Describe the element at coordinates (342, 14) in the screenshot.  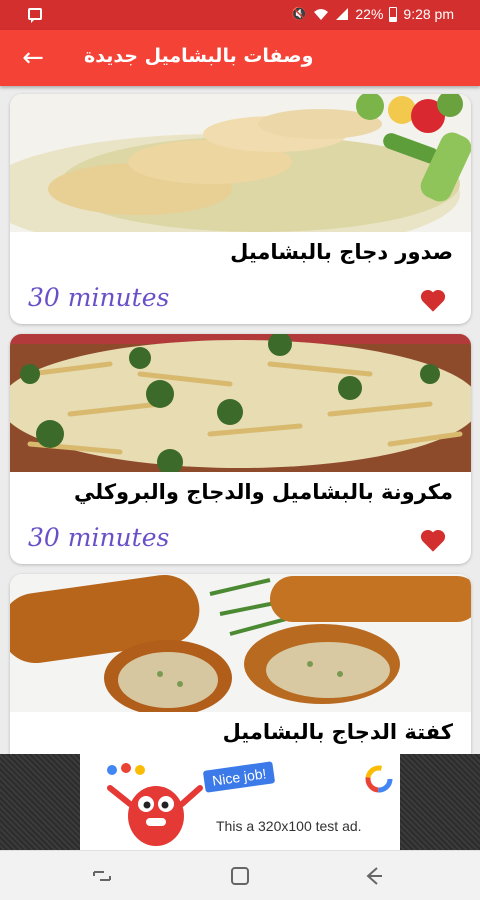
I see `signal-icon` at that location.